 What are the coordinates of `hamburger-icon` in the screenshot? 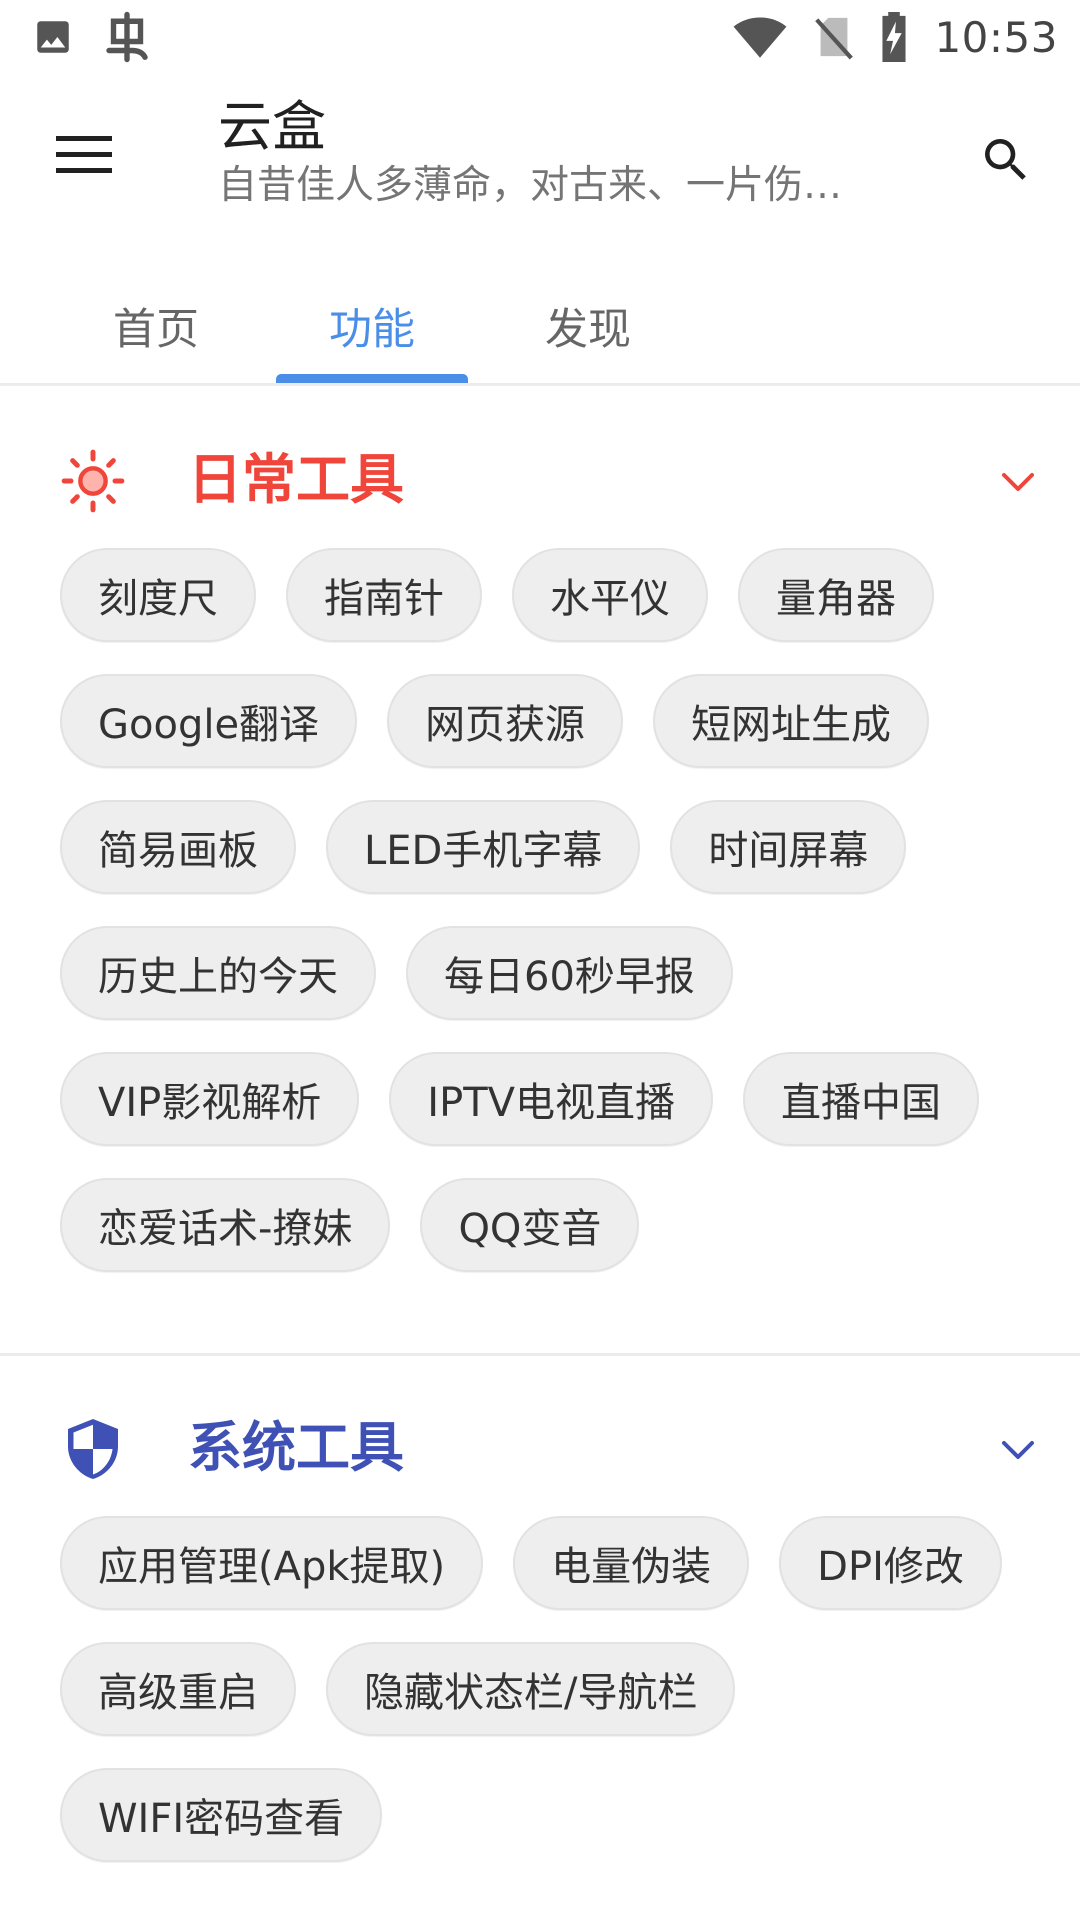 It's located at (84, 154).